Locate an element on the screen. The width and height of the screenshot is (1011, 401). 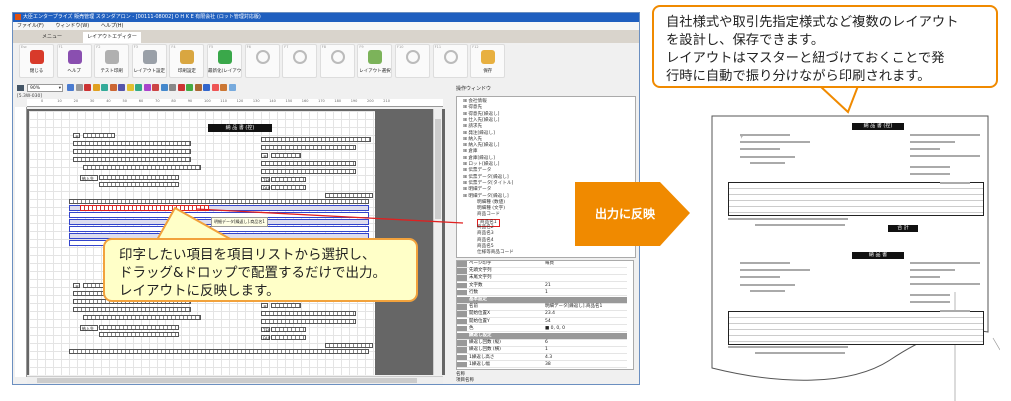
toolbar-button-f2: F2 テスト印刷 is located at coordinates (112, 61).